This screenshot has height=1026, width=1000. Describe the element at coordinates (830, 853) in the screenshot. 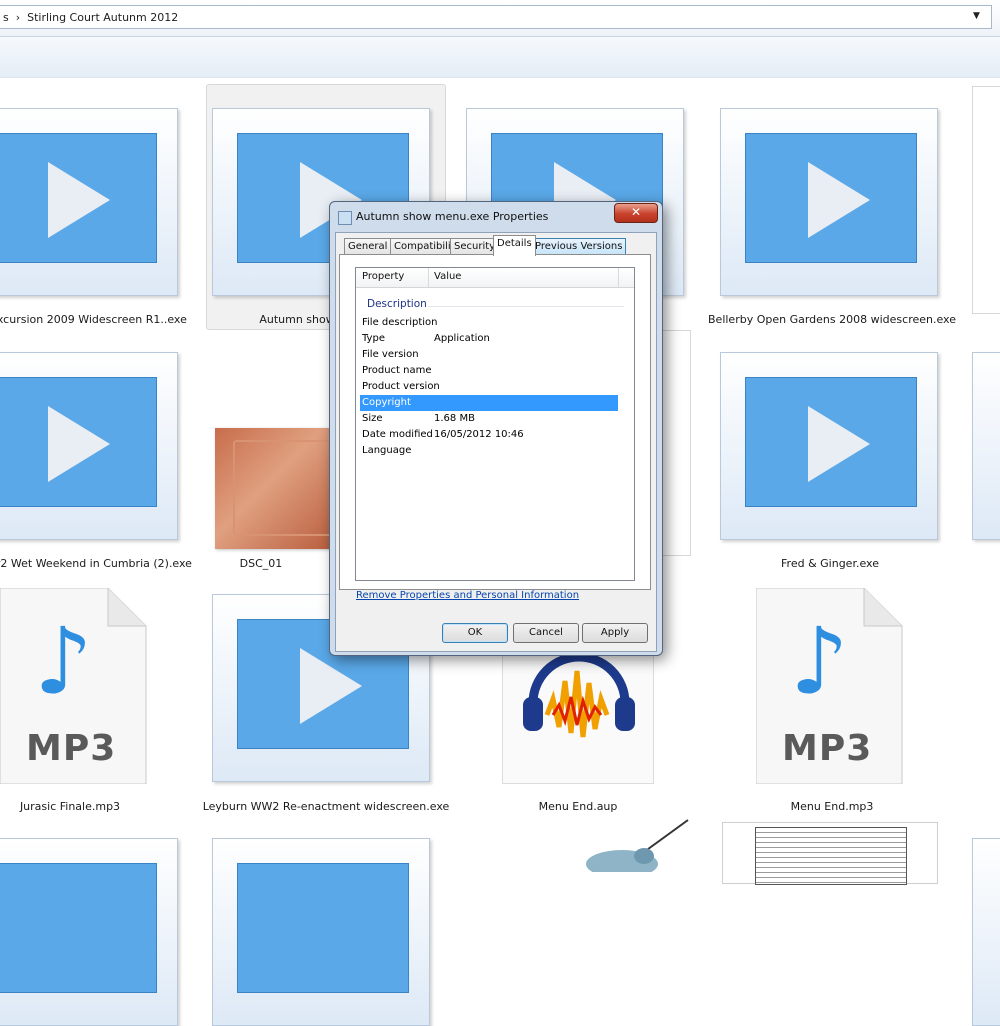

I see `document-thumbnail` at that location.